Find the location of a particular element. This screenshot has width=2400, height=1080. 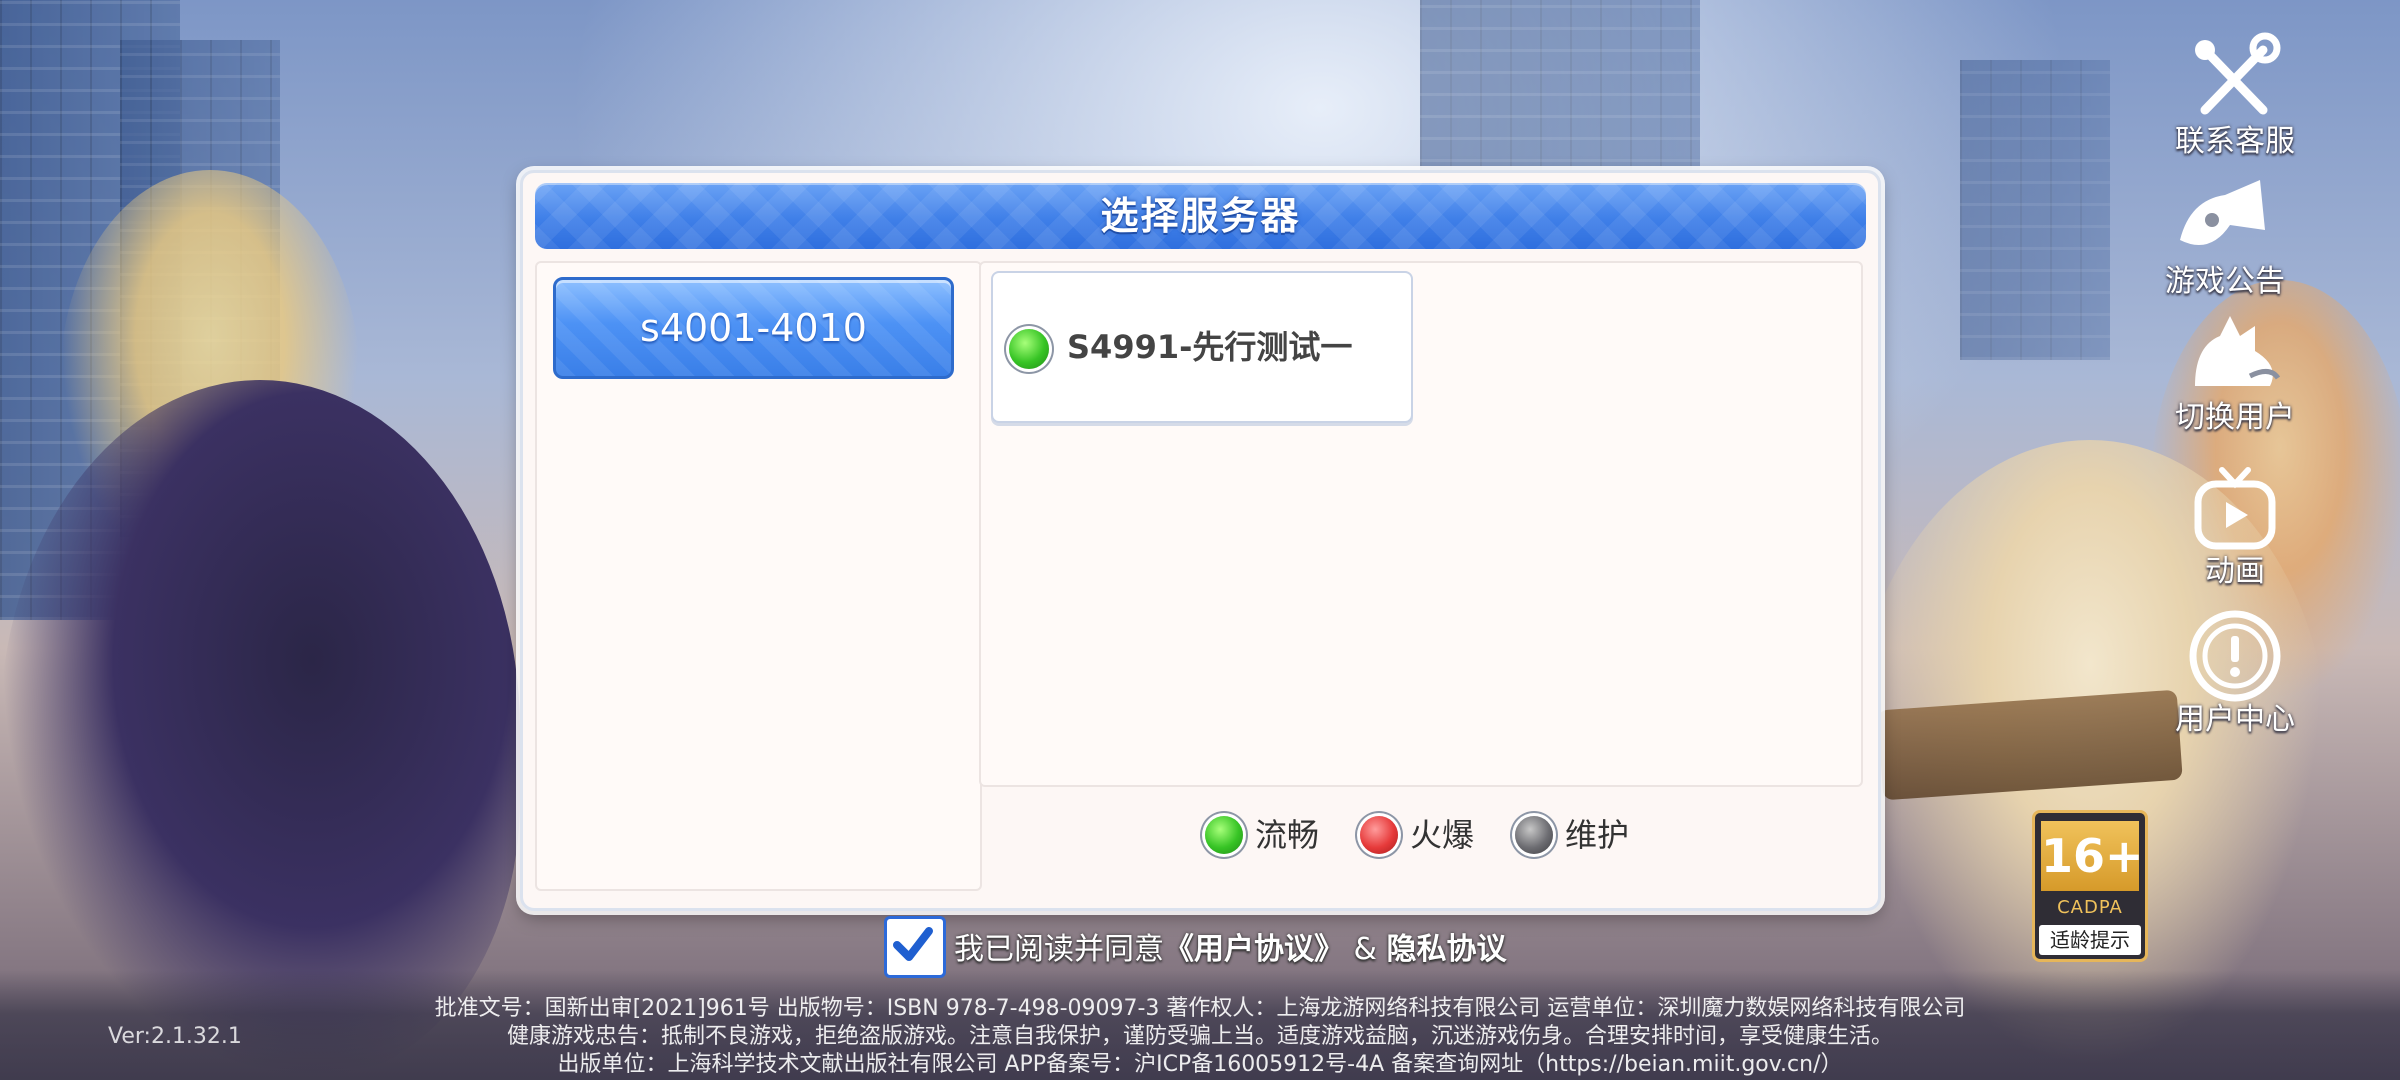

dialog-header: 选择服务器 is located at coordinates (1200, 216).